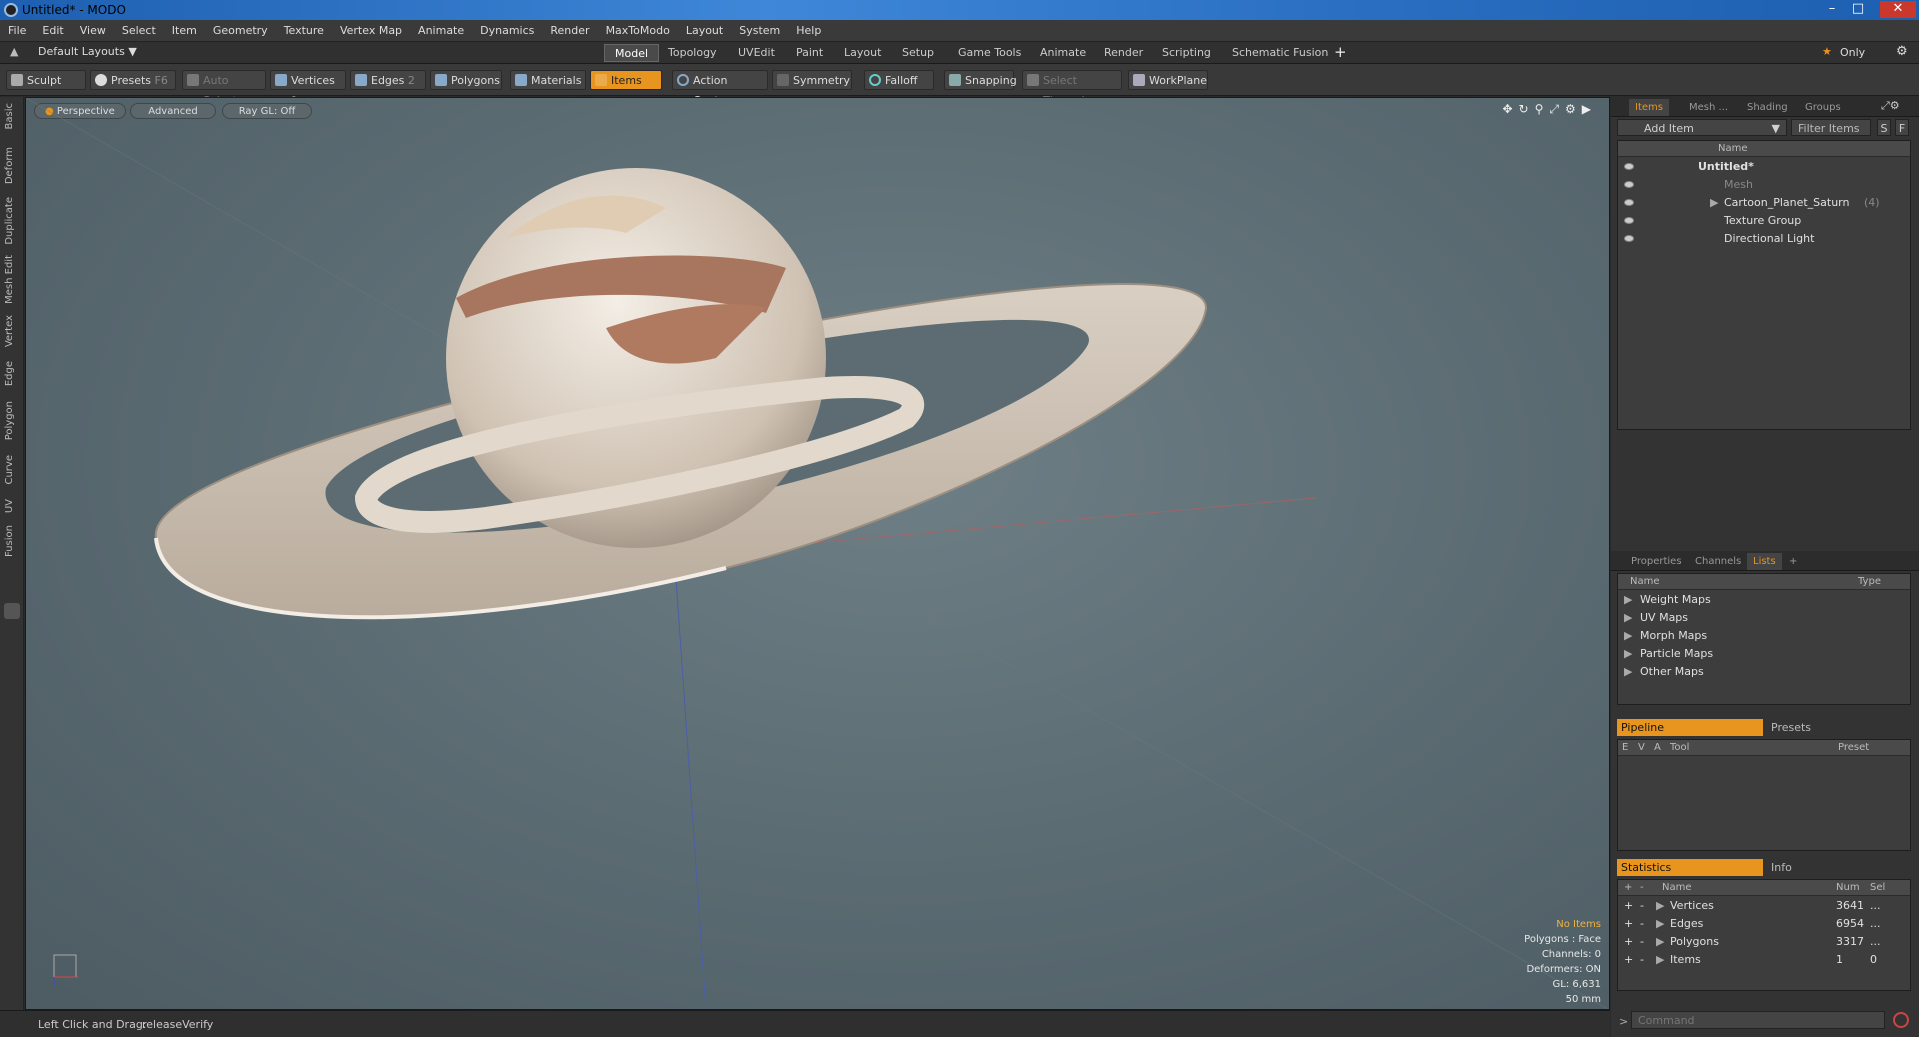 The image size is (1919, 1037). What do you see at coordinates (1764, 960) in the screenshot?
I see `table-row: + - ▶ Items 1 0` at bounding box center [1764, 960].